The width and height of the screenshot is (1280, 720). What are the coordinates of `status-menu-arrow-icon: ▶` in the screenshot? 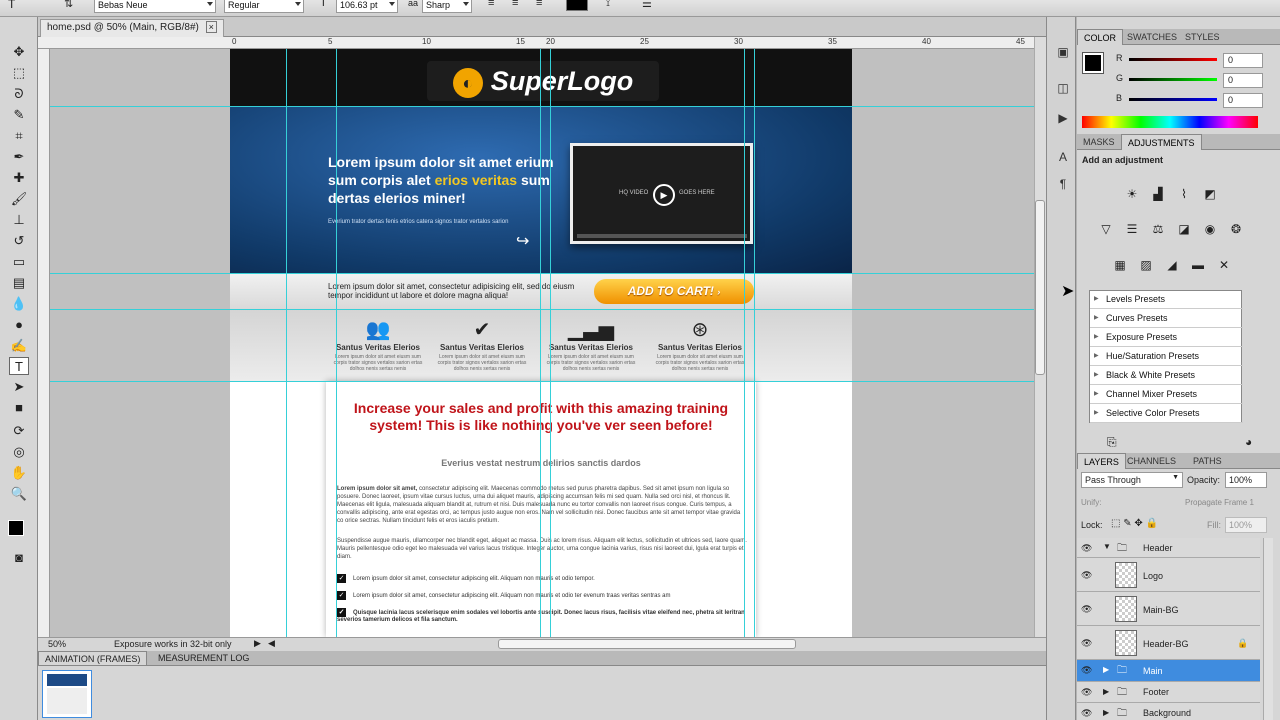 It's located at (257, 643).